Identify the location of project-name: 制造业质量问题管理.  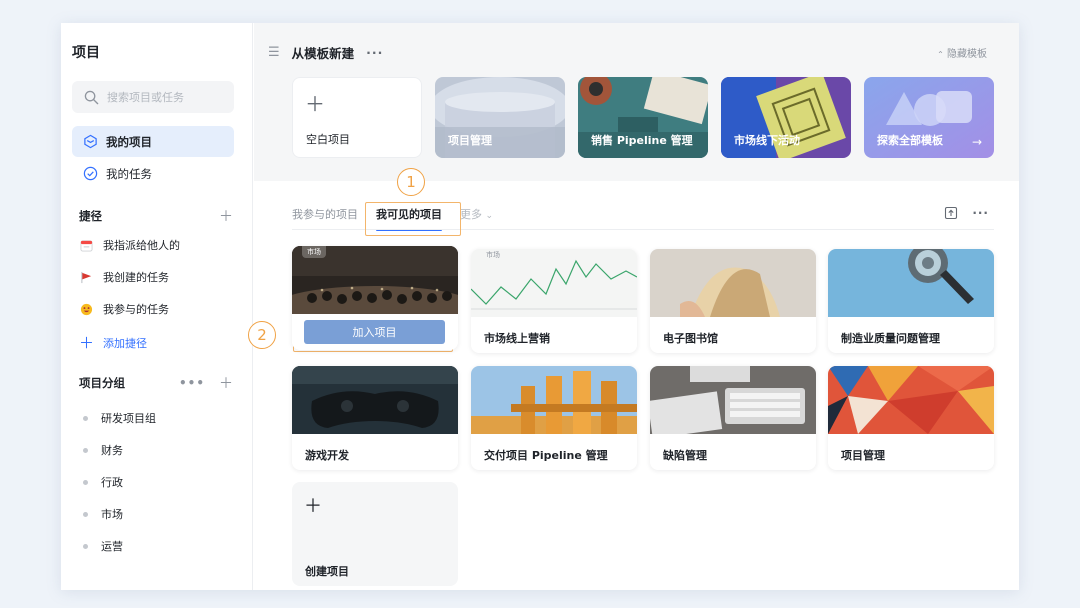
(890, 338).